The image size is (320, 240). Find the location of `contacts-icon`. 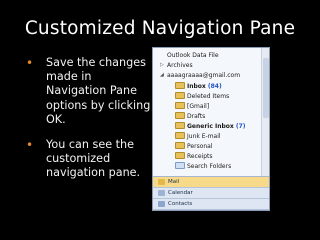

contacts-icon is located at coordinates (161, 203).